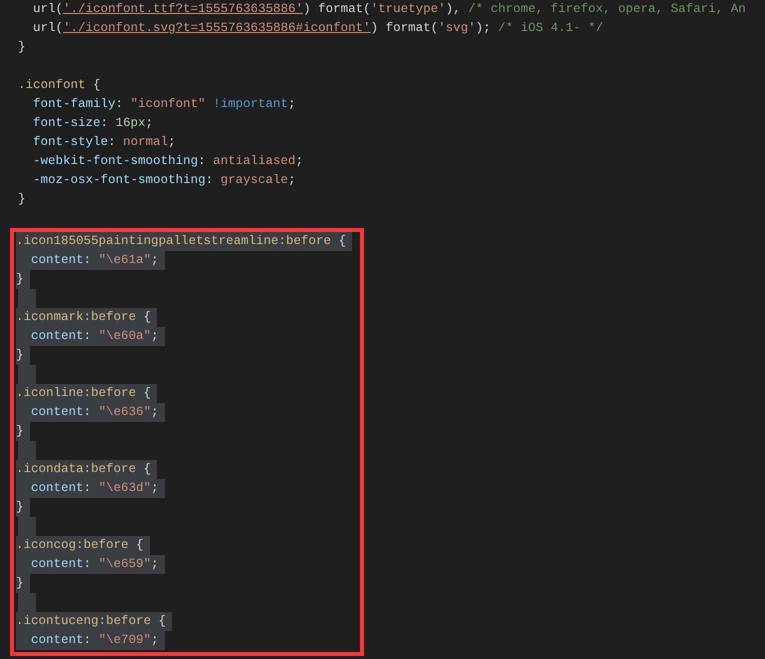 This screenshot has width=765, height=659. I want to click on code-line: -webkit-font-smoothing: antialiased;, so click(168, 161).